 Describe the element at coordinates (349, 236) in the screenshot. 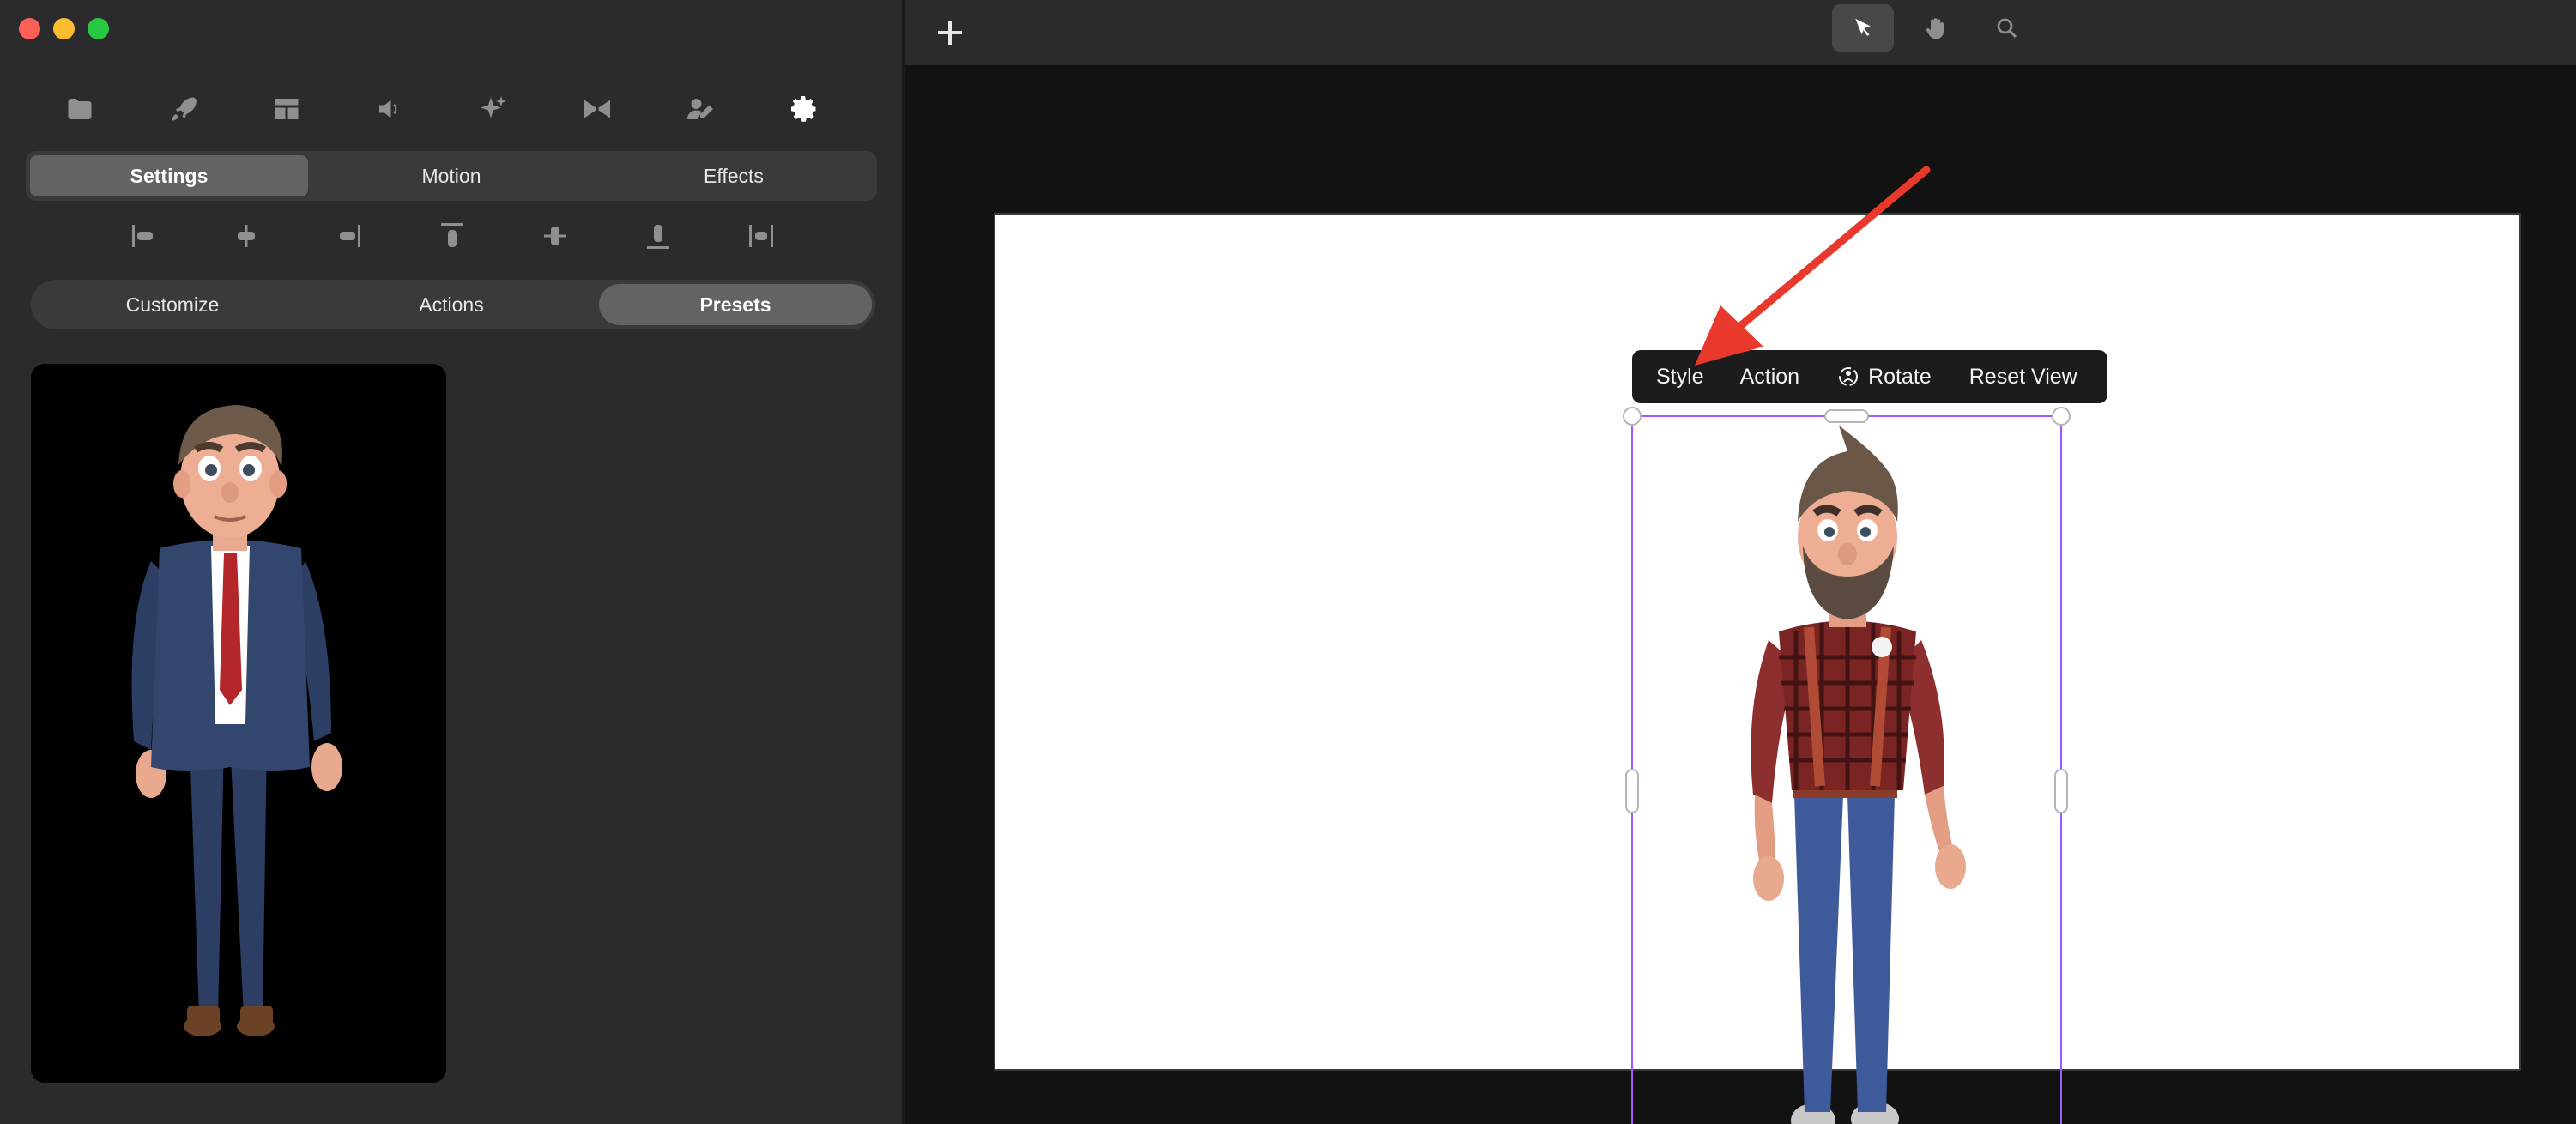

I see `align-right-icon` at that location.